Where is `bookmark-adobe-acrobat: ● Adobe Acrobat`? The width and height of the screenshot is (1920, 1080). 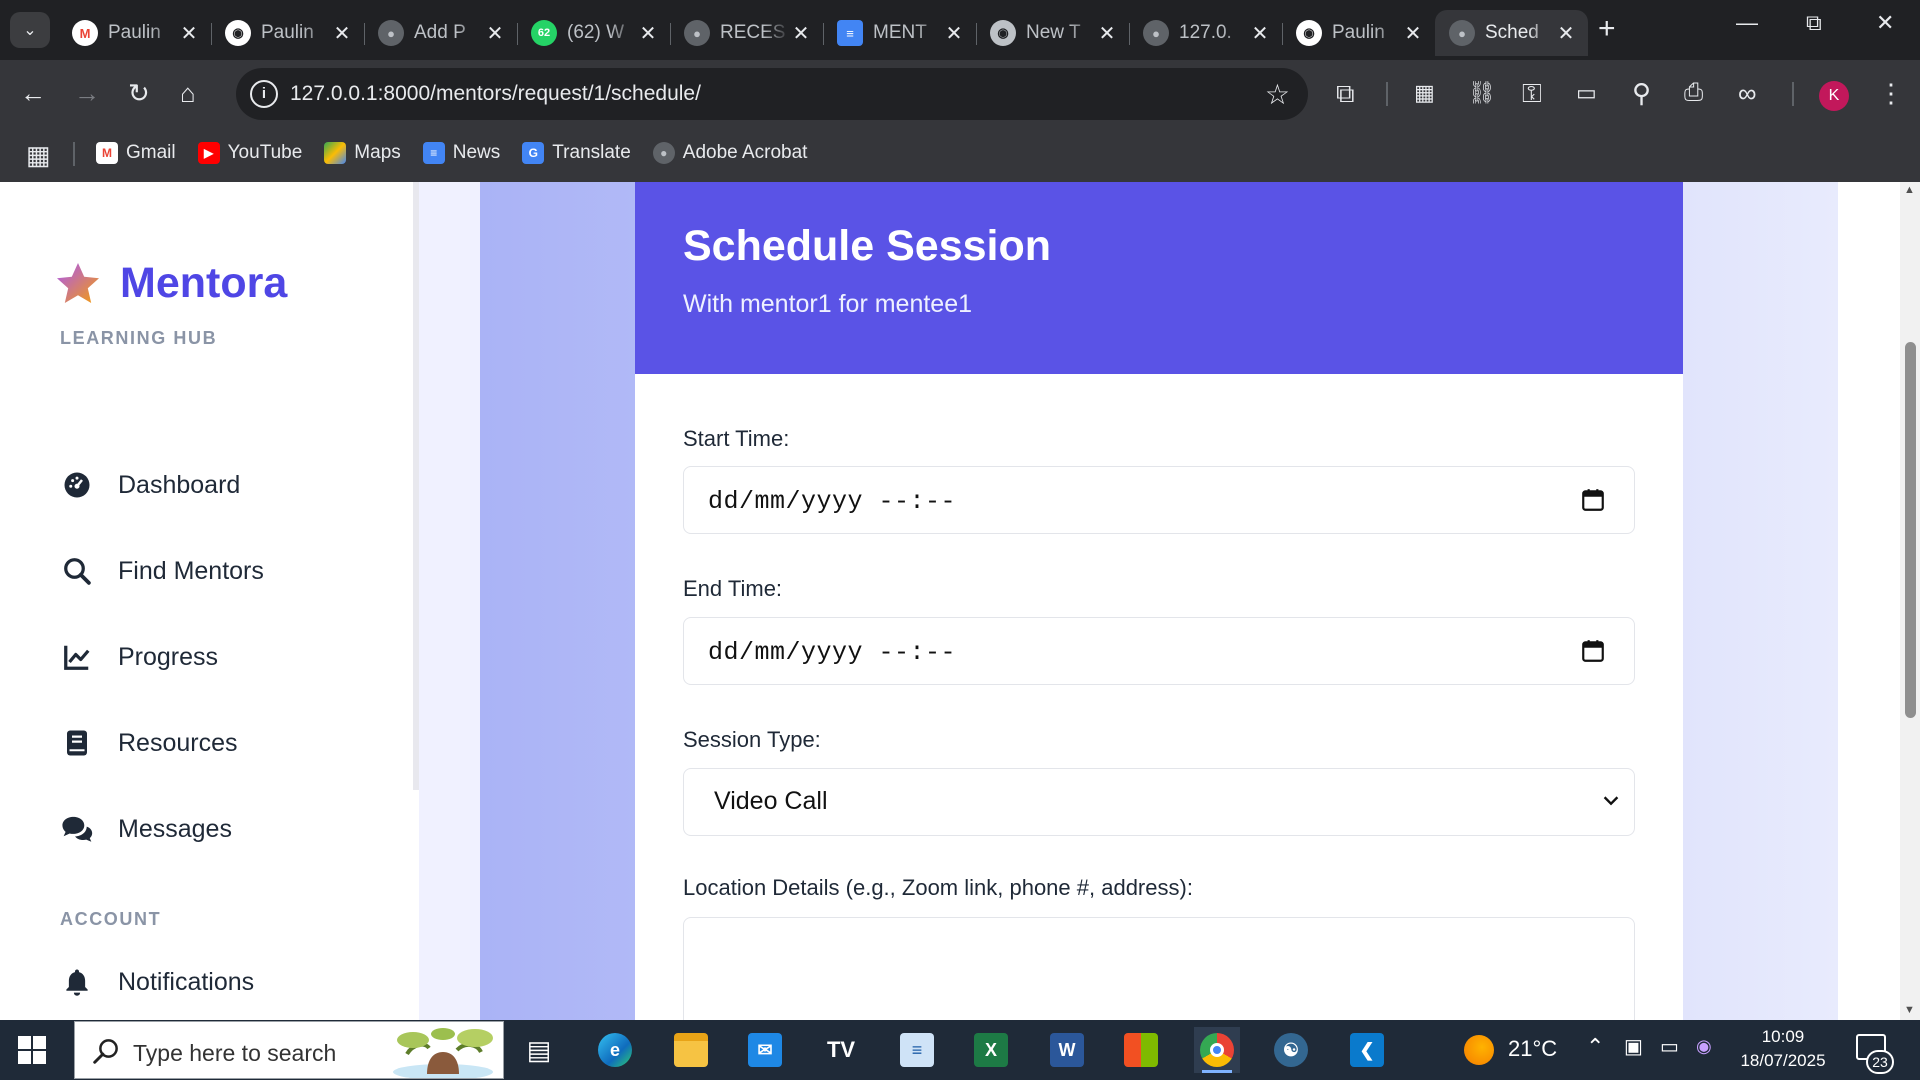 bookmark-adobe-acrobat: ● Adobe Acrobat is located at coordinates (729, 153).